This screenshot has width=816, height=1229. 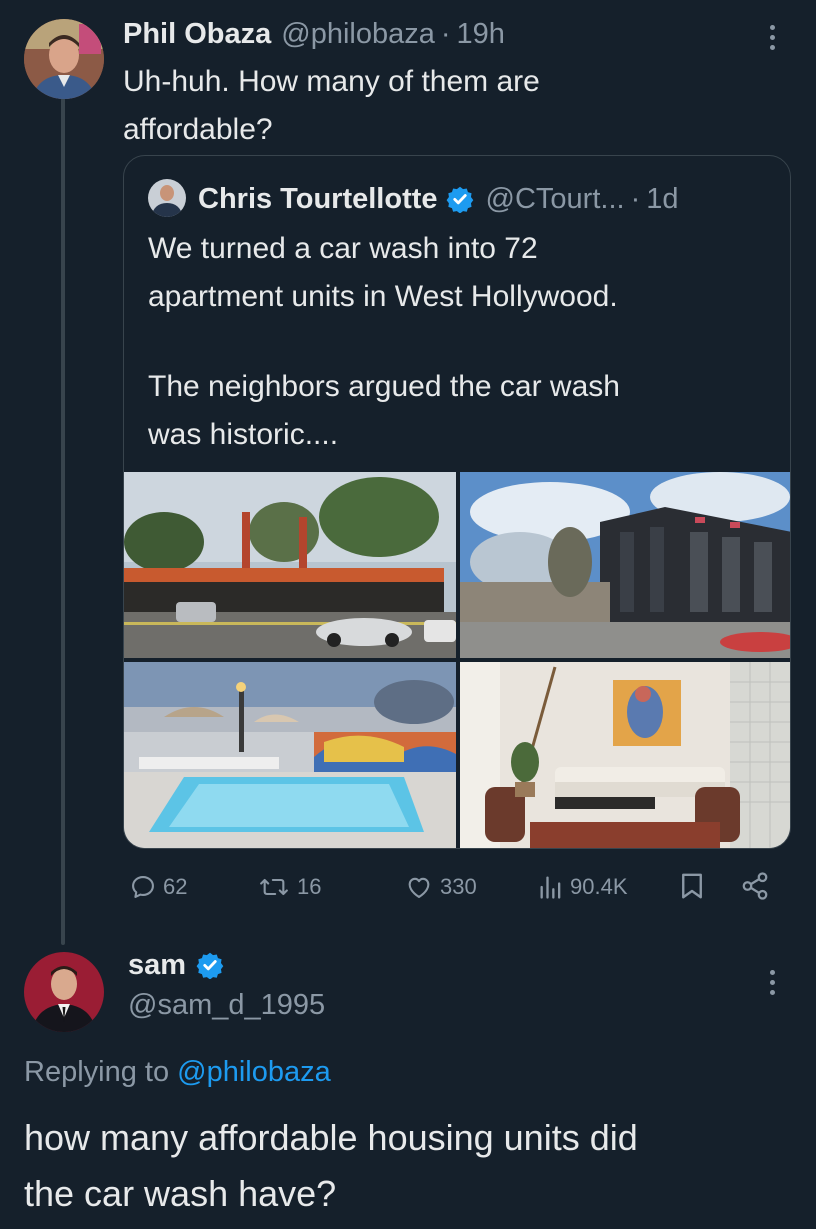 I want to click on repost-action: 16, so click(x=289, y=887).